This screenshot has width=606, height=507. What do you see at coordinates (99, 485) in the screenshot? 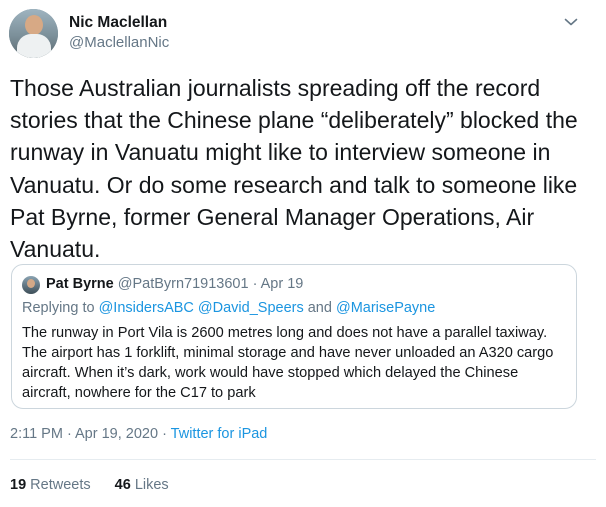
I see `tweet-stats: 19 Retweets 46 Likes` at bounding box center [99, 485].